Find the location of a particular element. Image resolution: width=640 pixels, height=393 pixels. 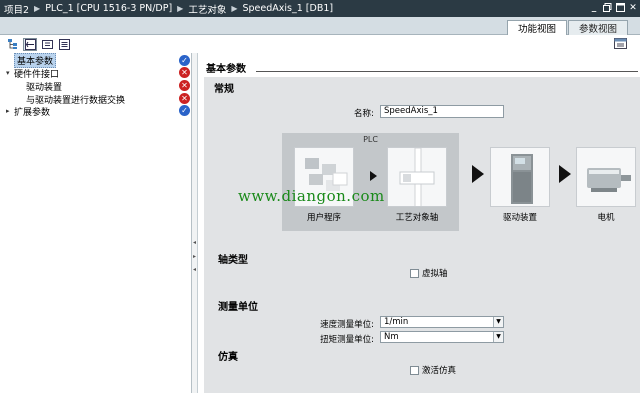

tree-item-label: 硬件件接口 is located at coordinates (37, 74).